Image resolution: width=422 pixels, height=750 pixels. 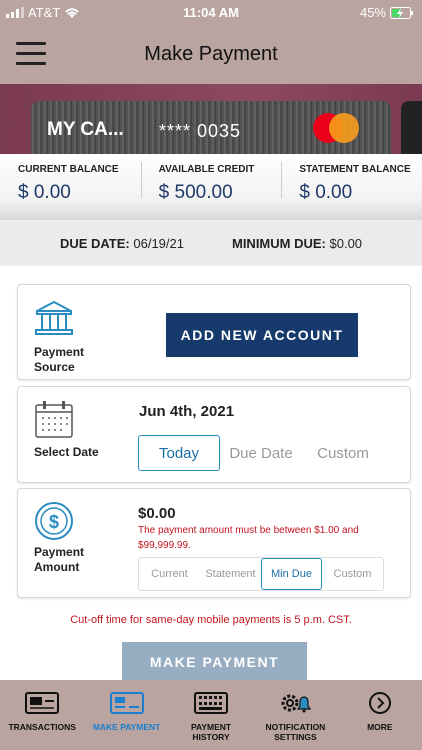 I want to click on payment-amount-label: Payment Amount, so click(x=59, y=559).